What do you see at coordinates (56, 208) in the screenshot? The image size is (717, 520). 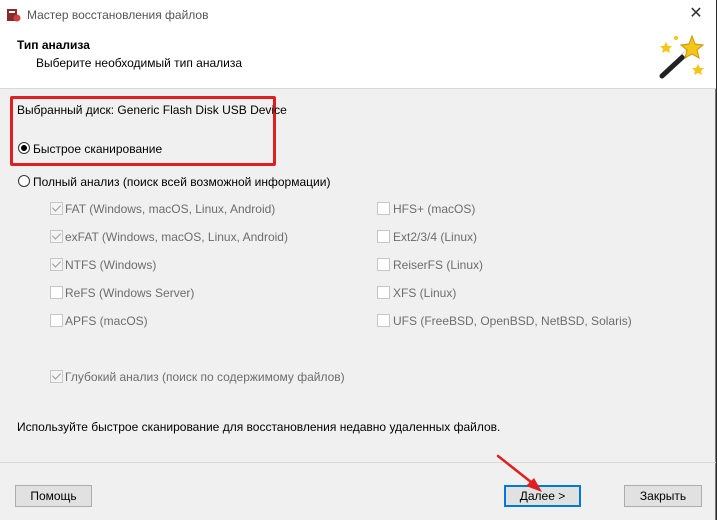 I see `fat-checkbox` at bounding box center [56, 208].